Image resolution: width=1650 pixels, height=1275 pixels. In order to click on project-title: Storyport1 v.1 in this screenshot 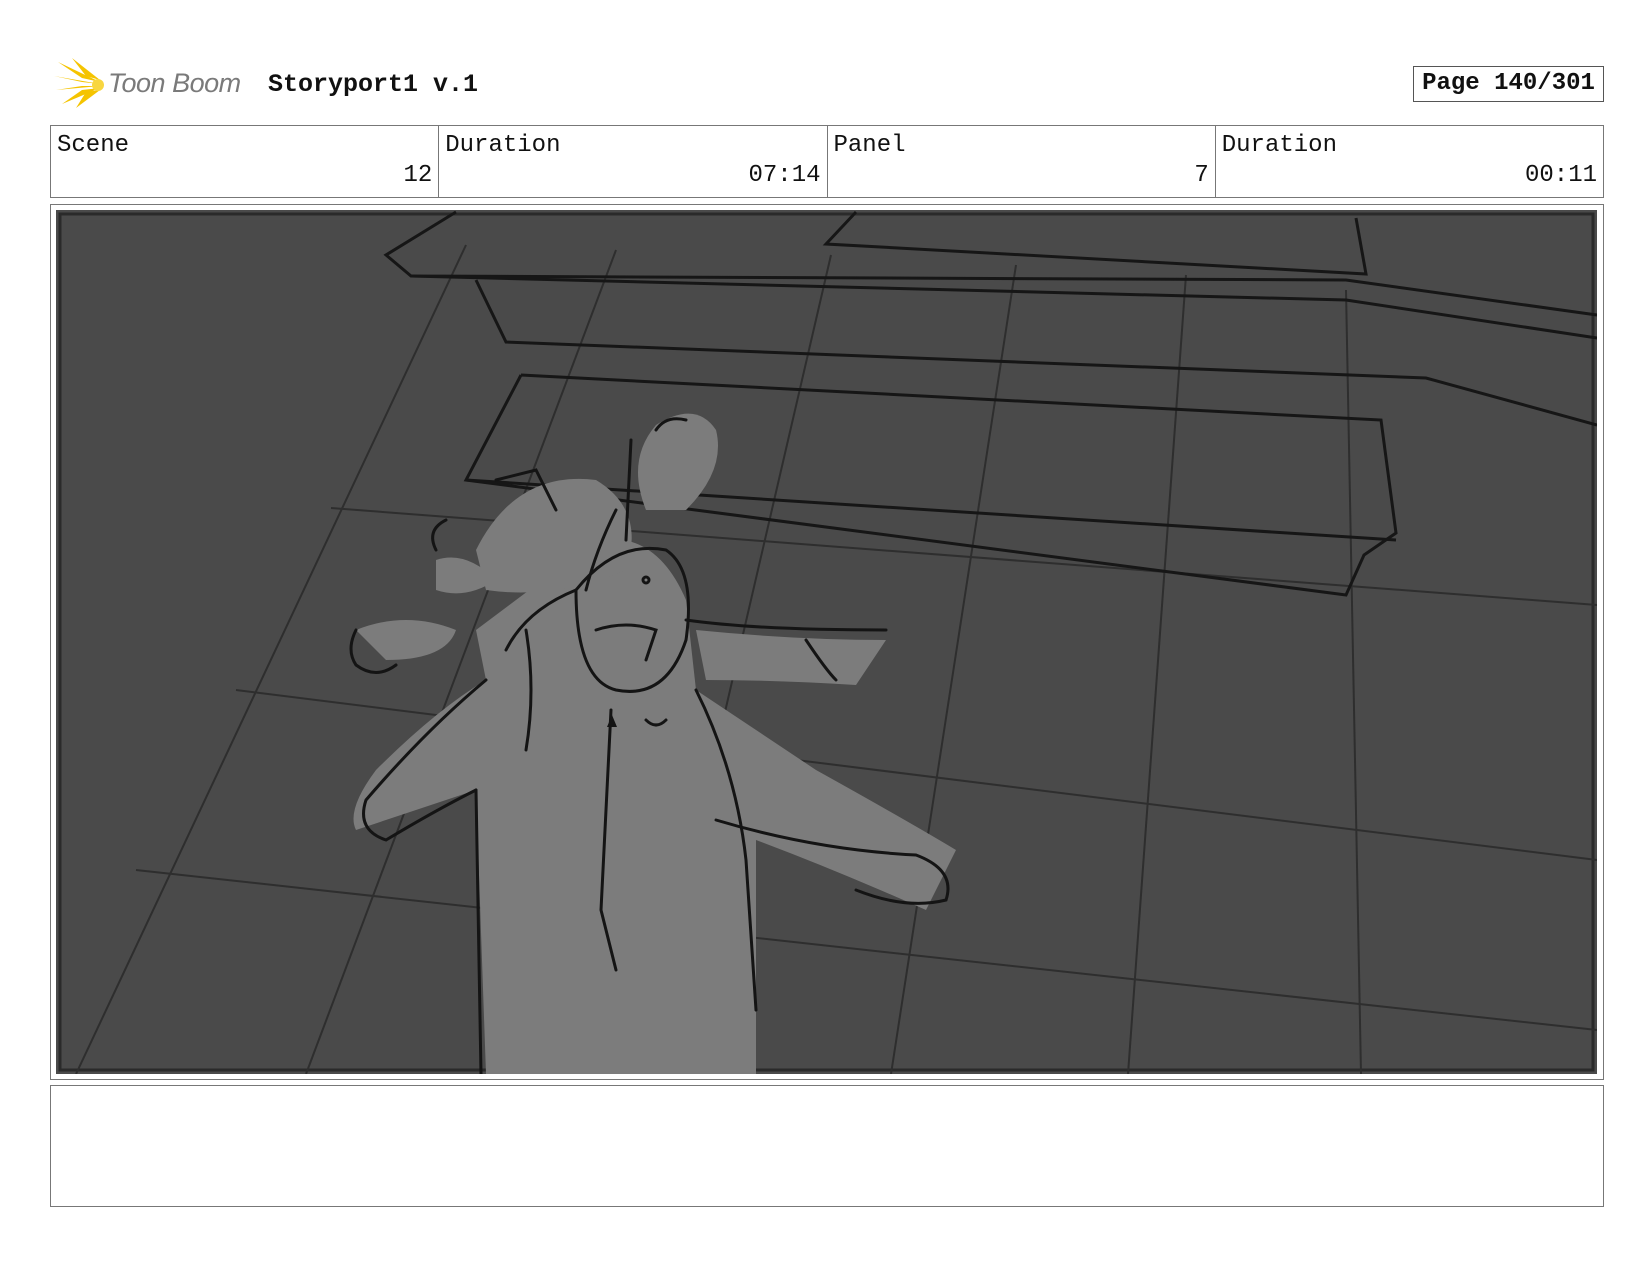, I will do `click(373, 84)`.